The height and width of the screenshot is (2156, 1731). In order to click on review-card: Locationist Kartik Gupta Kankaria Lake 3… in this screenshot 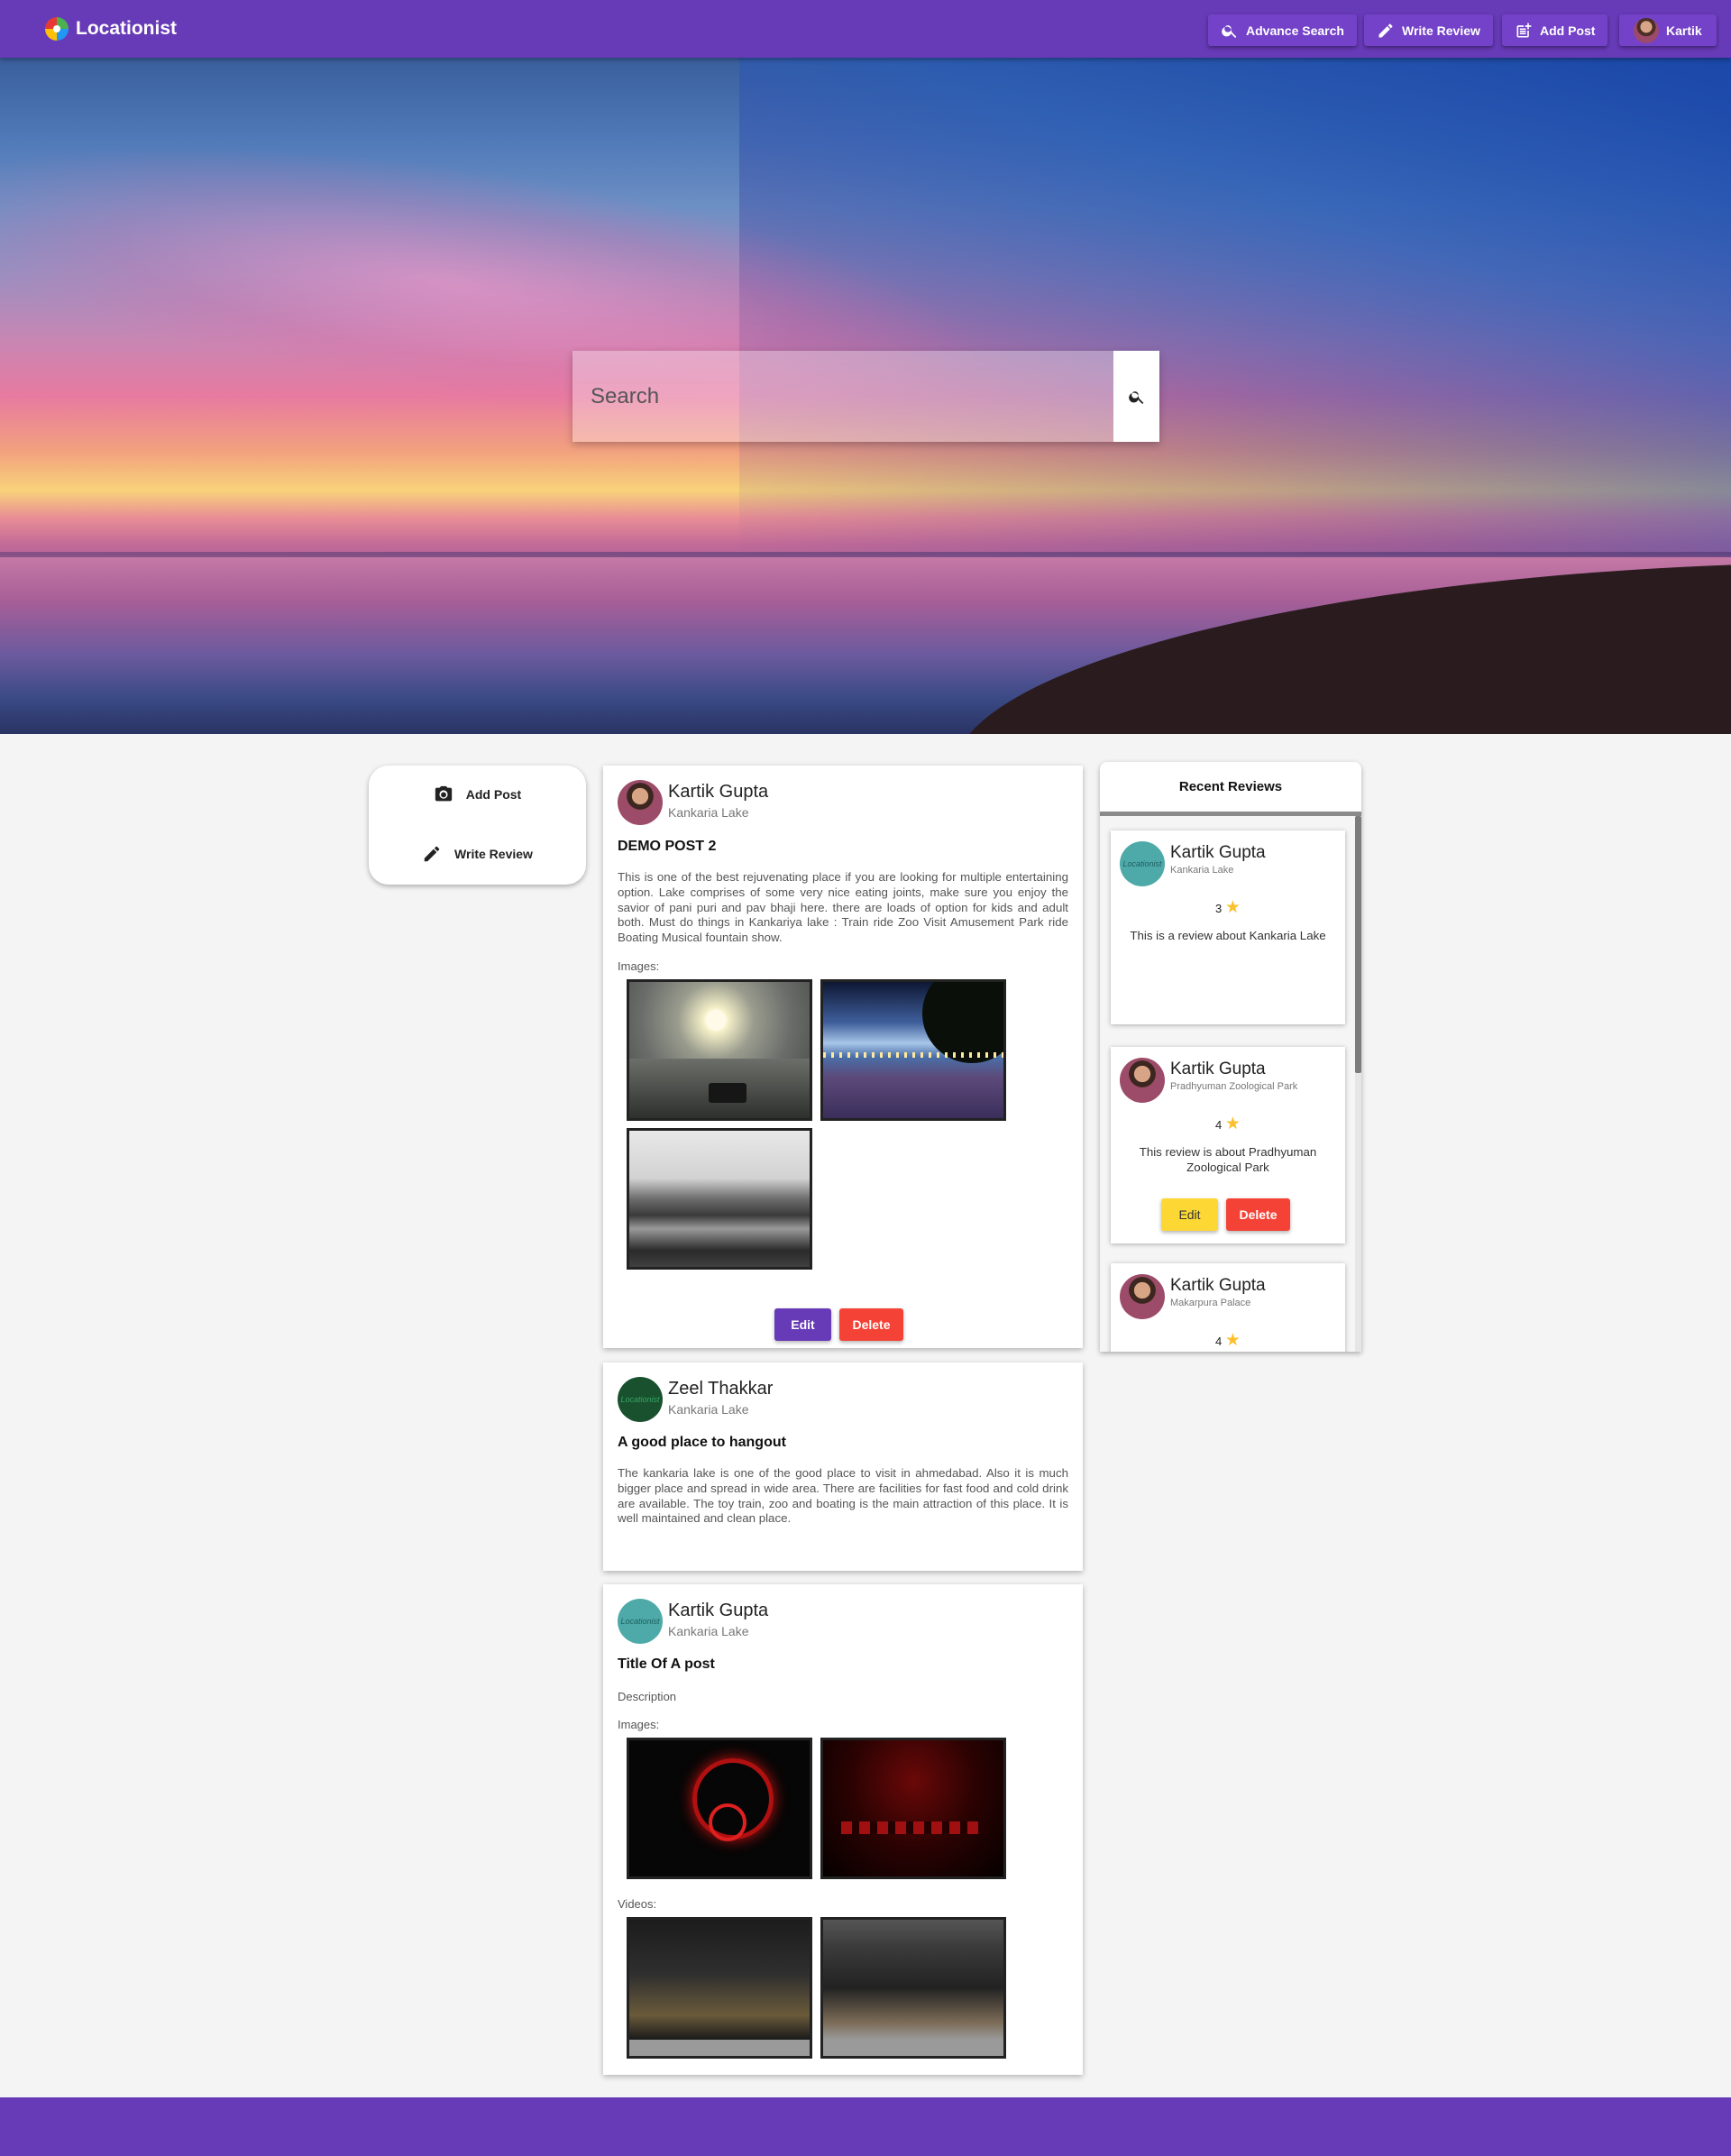, I will do `click(1228, 927)`.